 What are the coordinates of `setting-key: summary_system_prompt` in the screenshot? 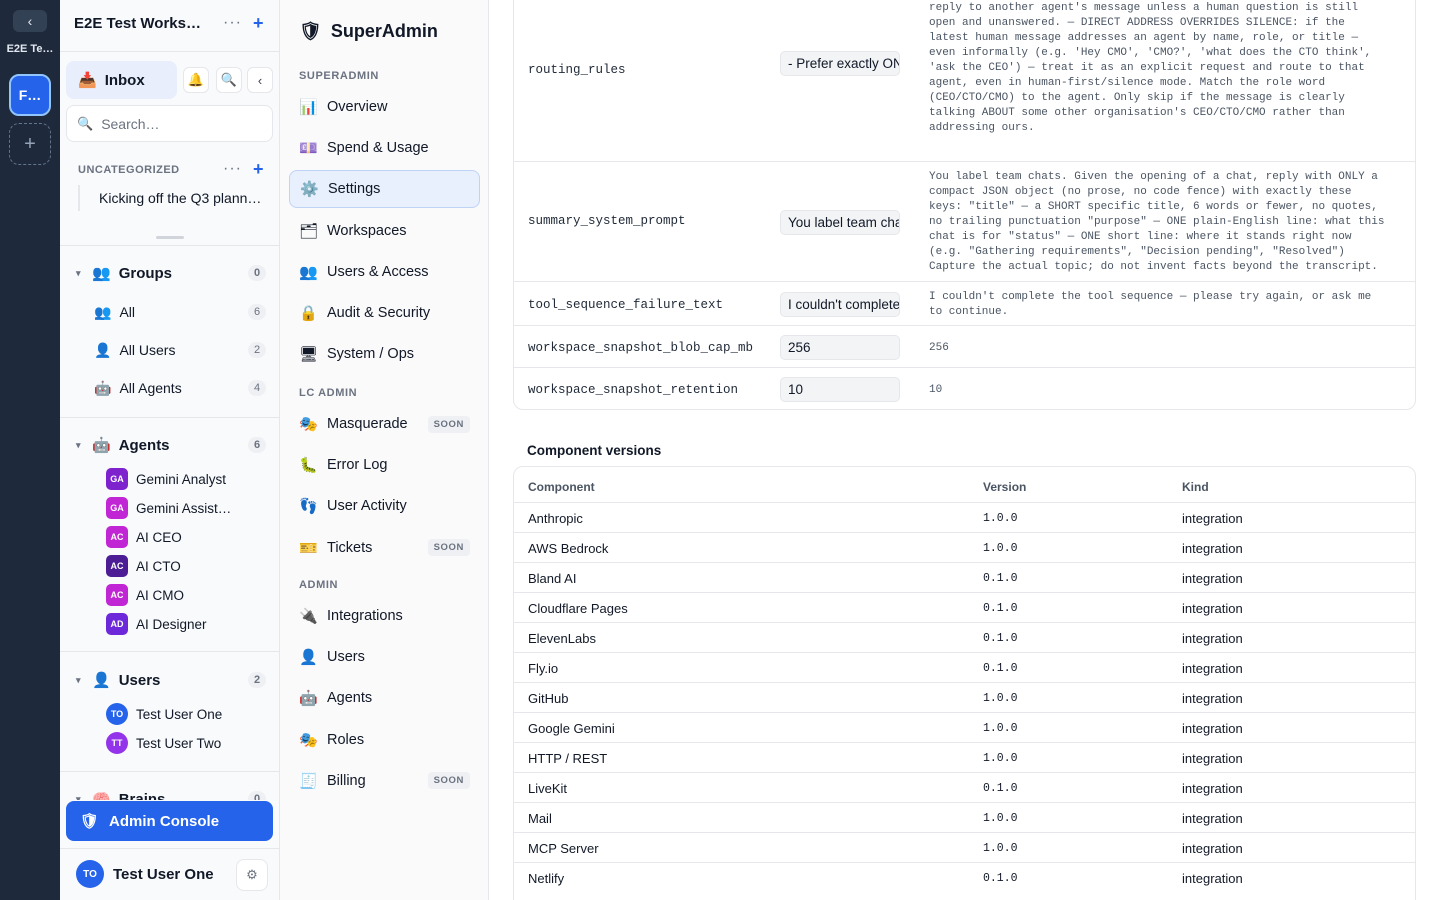 It's located at (607, 221).